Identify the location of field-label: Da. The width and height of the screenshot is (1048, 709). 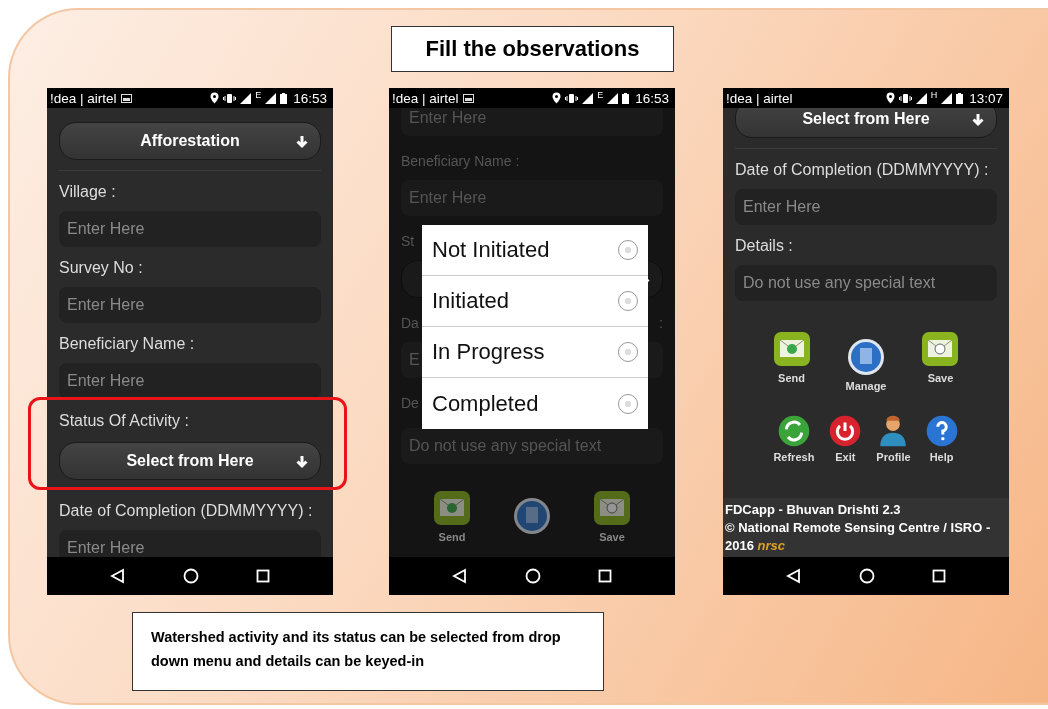
(410, 323).